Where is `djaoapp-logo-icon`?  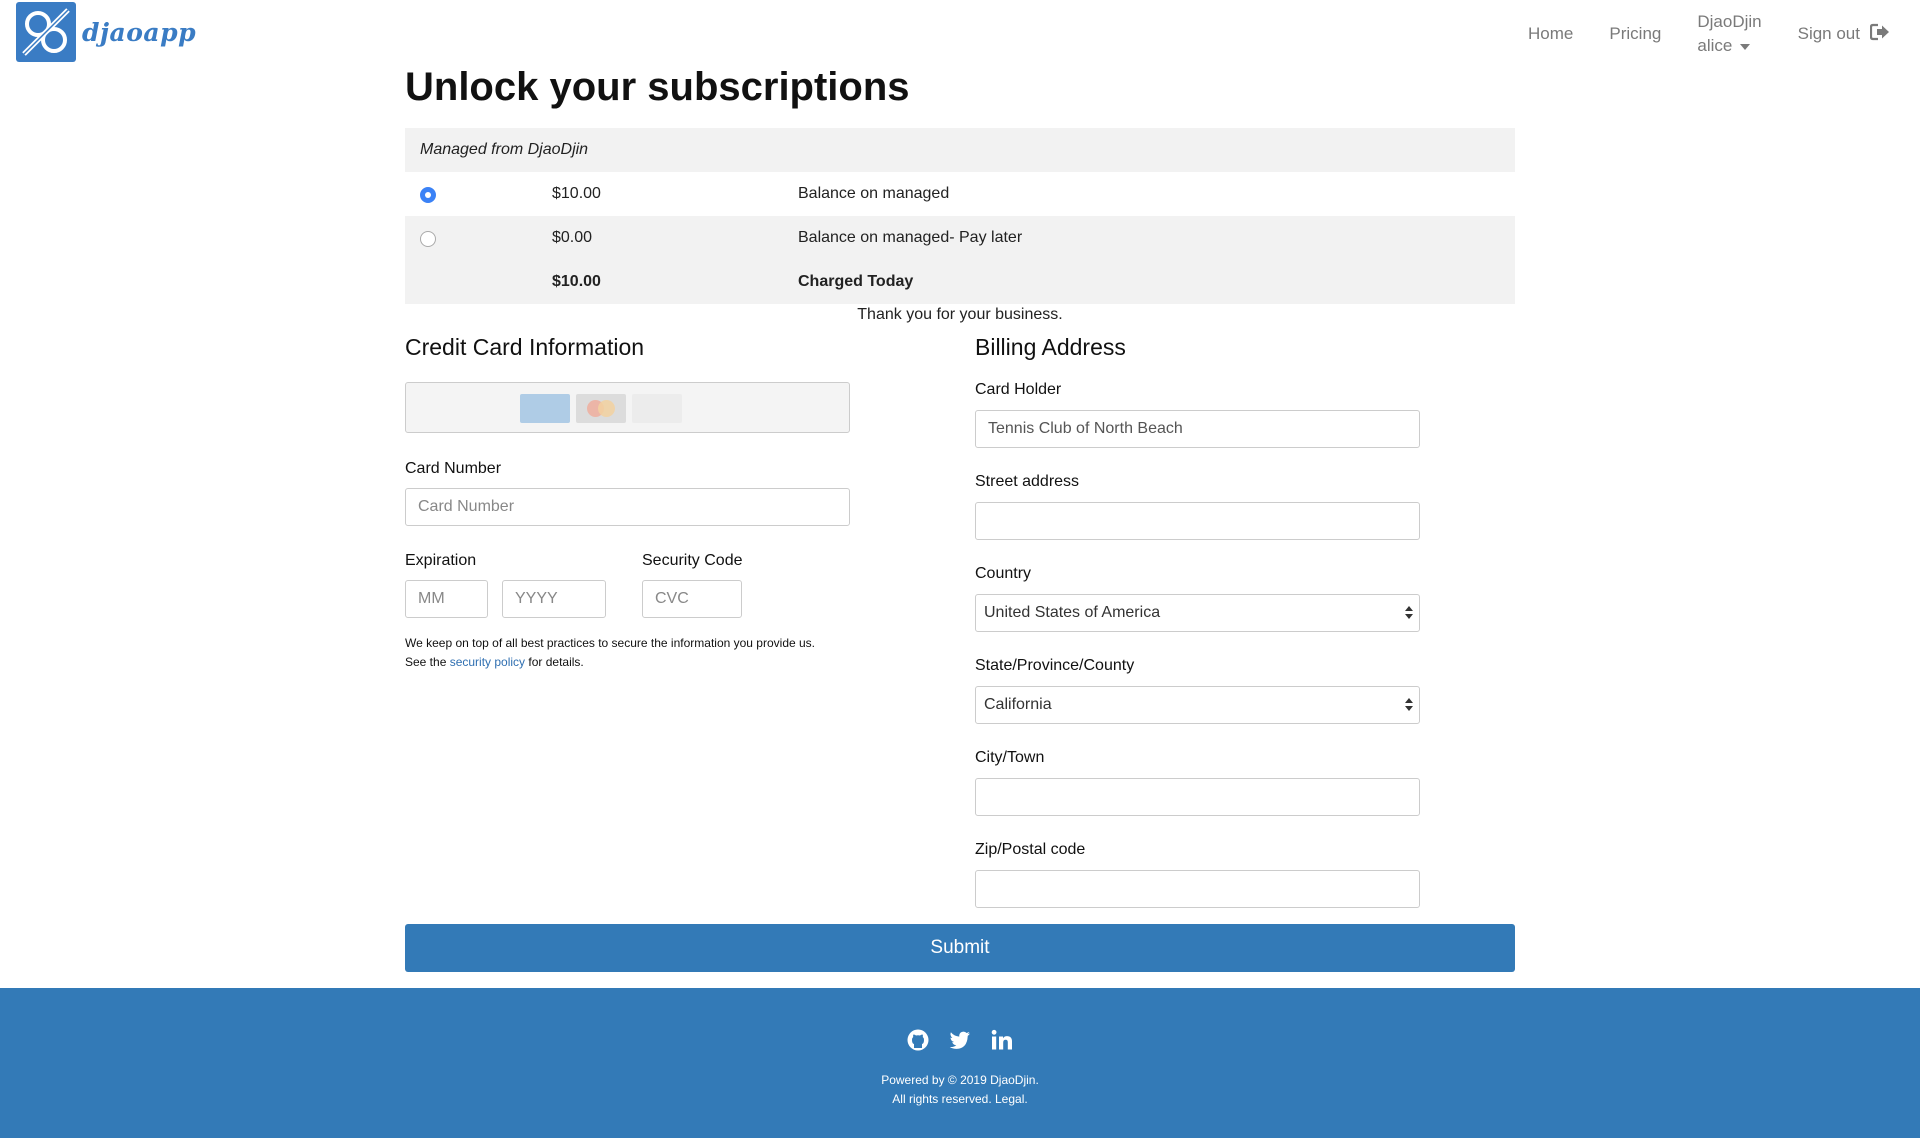
djaoapp-logo-icon is located at coordinates (46, 32).